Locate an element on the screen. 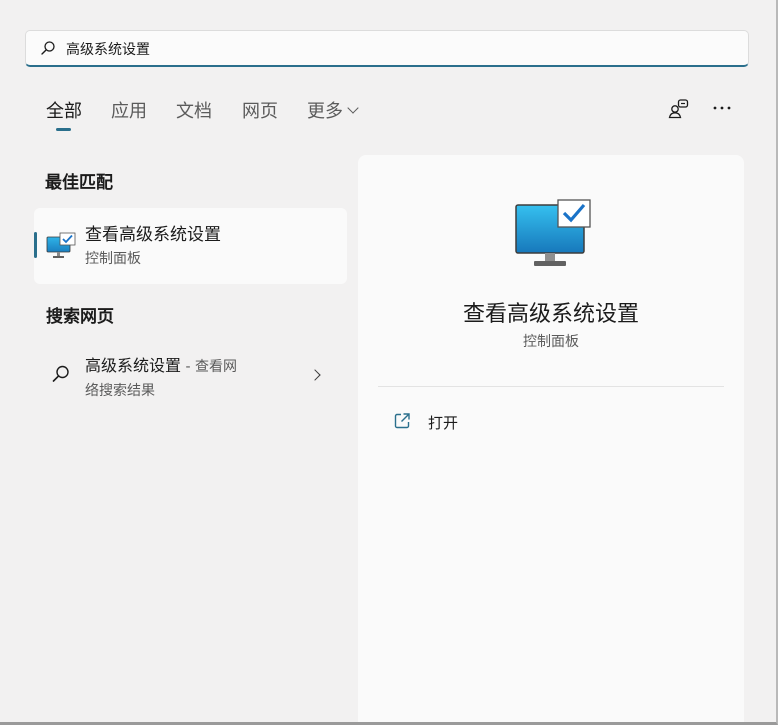 This screenshot has width=778, height=725. tab-all: 全部 is located at coordinates (64, 114).